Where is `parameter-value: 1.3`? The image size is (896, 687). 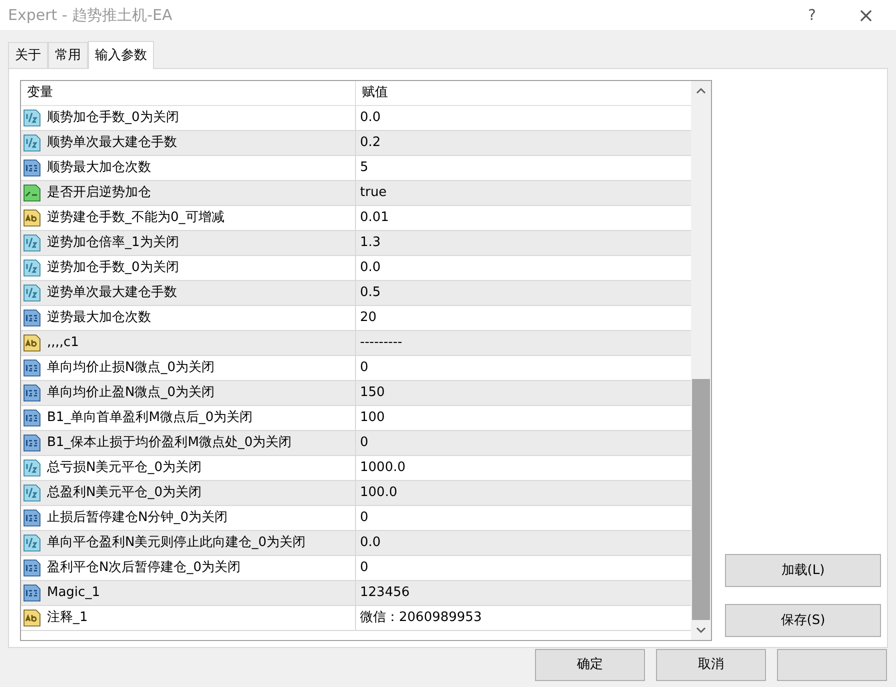 parameter-value: 1.3 is located at coordinates (370, 243).